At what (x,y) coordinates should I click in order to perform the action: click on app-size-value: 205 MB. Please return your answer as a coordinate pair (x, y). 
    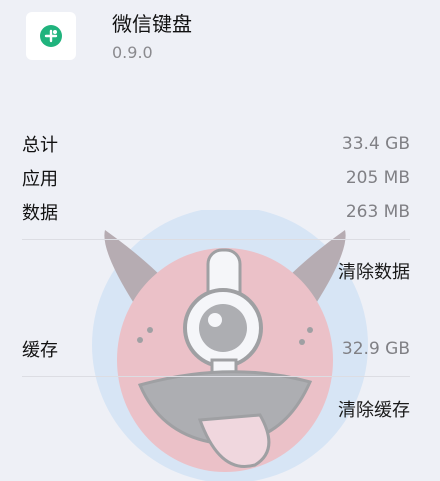
    Looking at the image, I should click on (377, 178).